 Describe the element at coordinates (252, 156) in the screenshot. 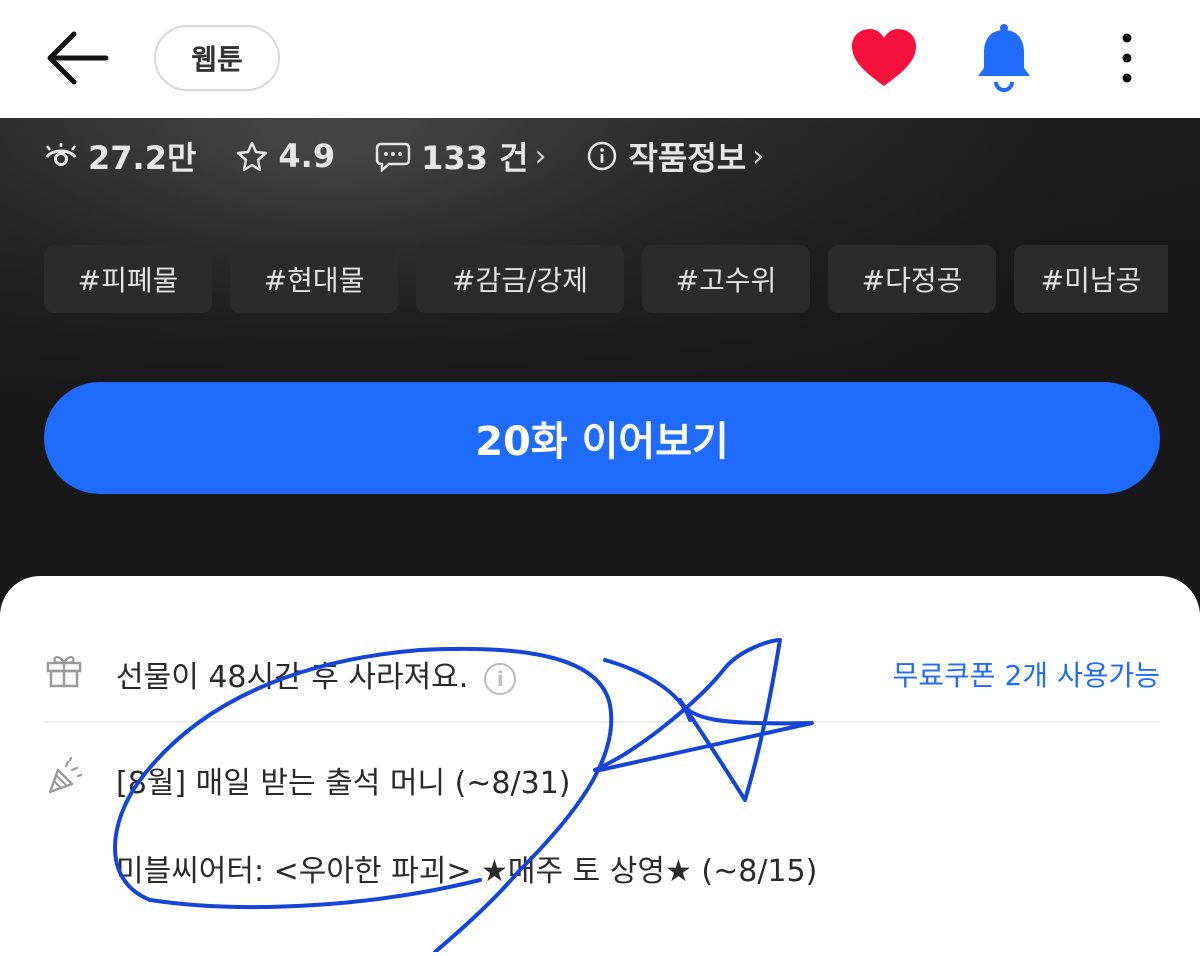

I see `star-icon` at that location.